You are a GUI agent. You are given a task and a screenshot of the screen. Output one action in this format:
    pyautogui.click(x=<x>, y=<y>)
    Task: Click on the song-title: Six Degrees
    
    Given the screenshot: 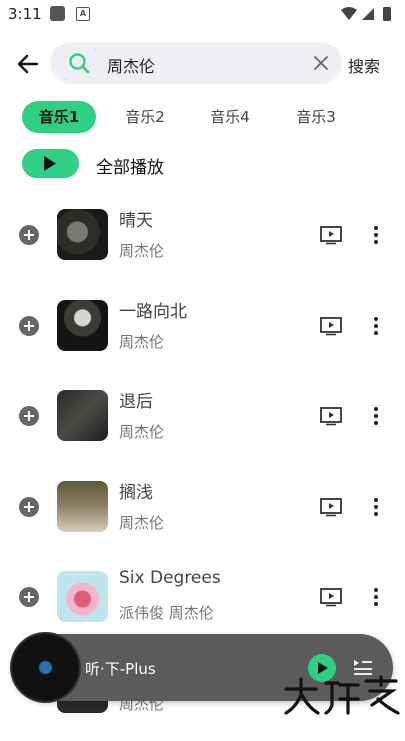 What is the action you would take?
    pyautogui.click(x=170, y=578)
    